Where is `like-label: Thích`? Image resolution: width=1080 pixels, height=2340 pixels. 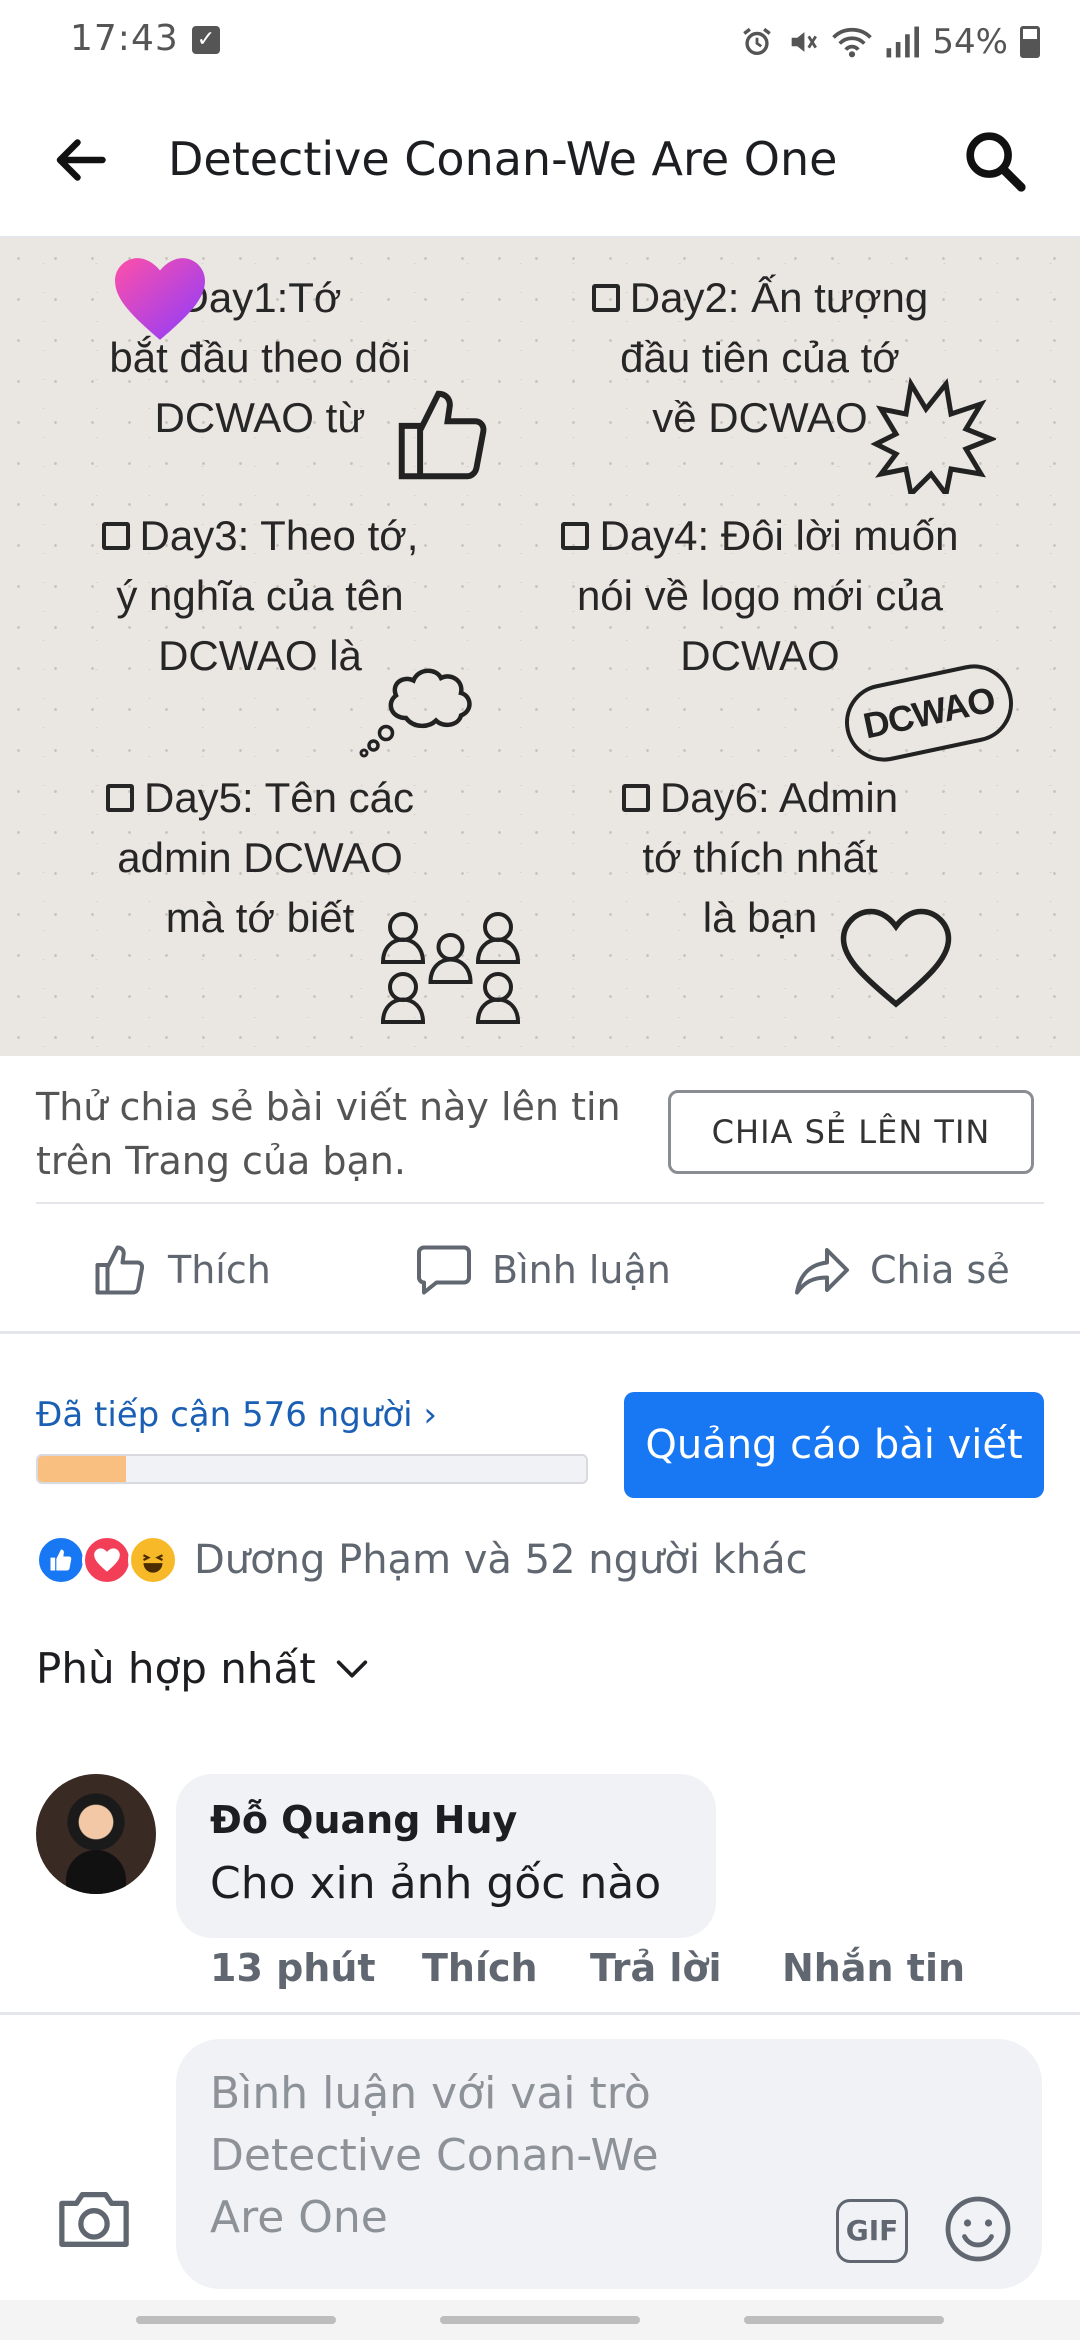
like-label: Thích is located at coordinates (219, 1270).